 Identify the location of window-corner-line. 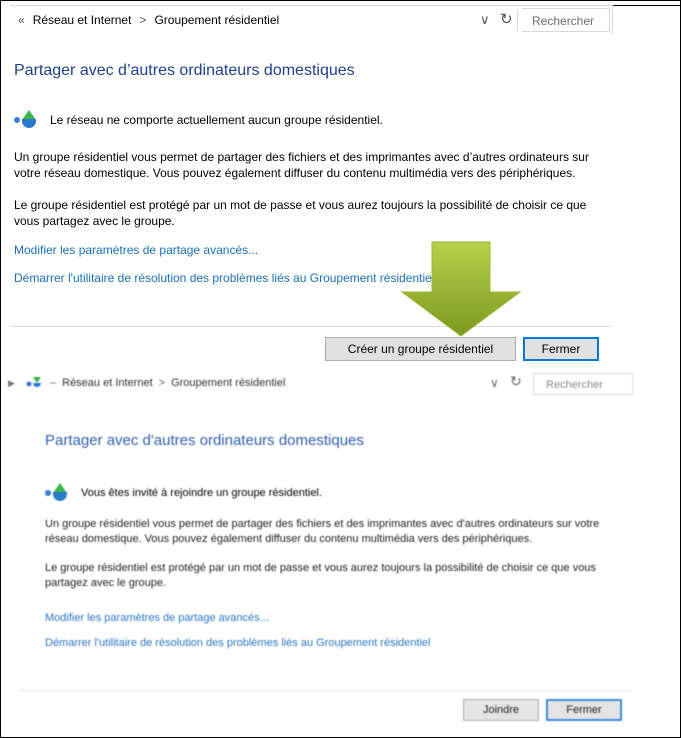
(646, 5).